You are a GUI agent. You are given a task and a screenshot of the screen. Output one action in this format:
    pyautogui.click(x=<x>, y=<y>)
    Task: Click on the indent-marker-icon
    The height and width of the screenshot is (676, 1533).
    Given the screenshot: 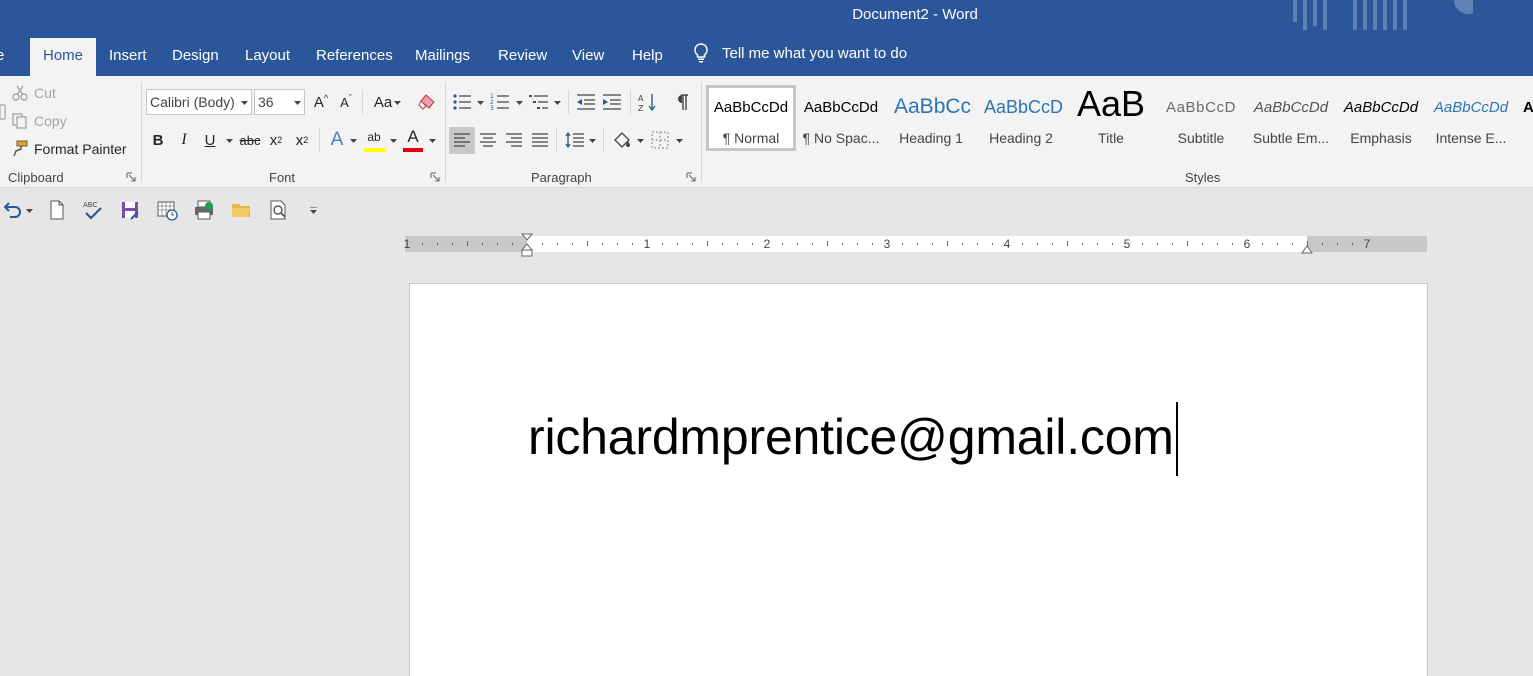 What is the action you would take?
    pyautogui.click(x=527, y=246)
    